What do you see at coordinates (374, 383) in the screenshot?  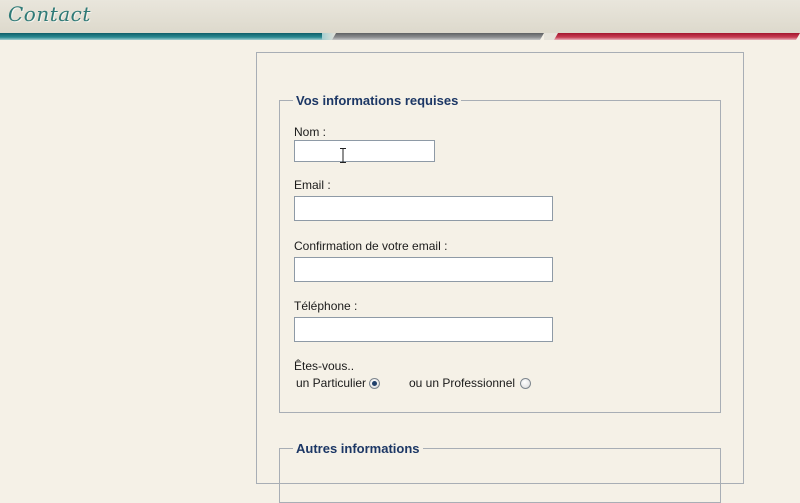 I see `particulier-radio` at bounding box center [374, 383].